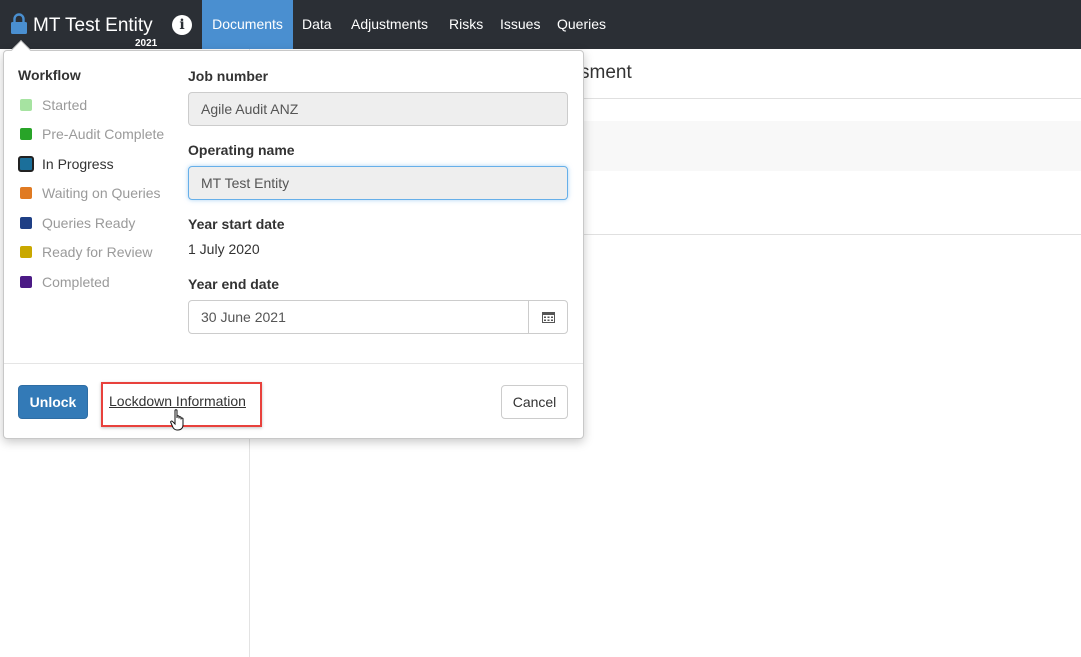 The height and width of the screenshot is (657, 1081). What do you see at coordinates (177, 401) in the screenshot?
I see `lockdown-information-link: Lockdown Information` at bounding box center [177, 401].